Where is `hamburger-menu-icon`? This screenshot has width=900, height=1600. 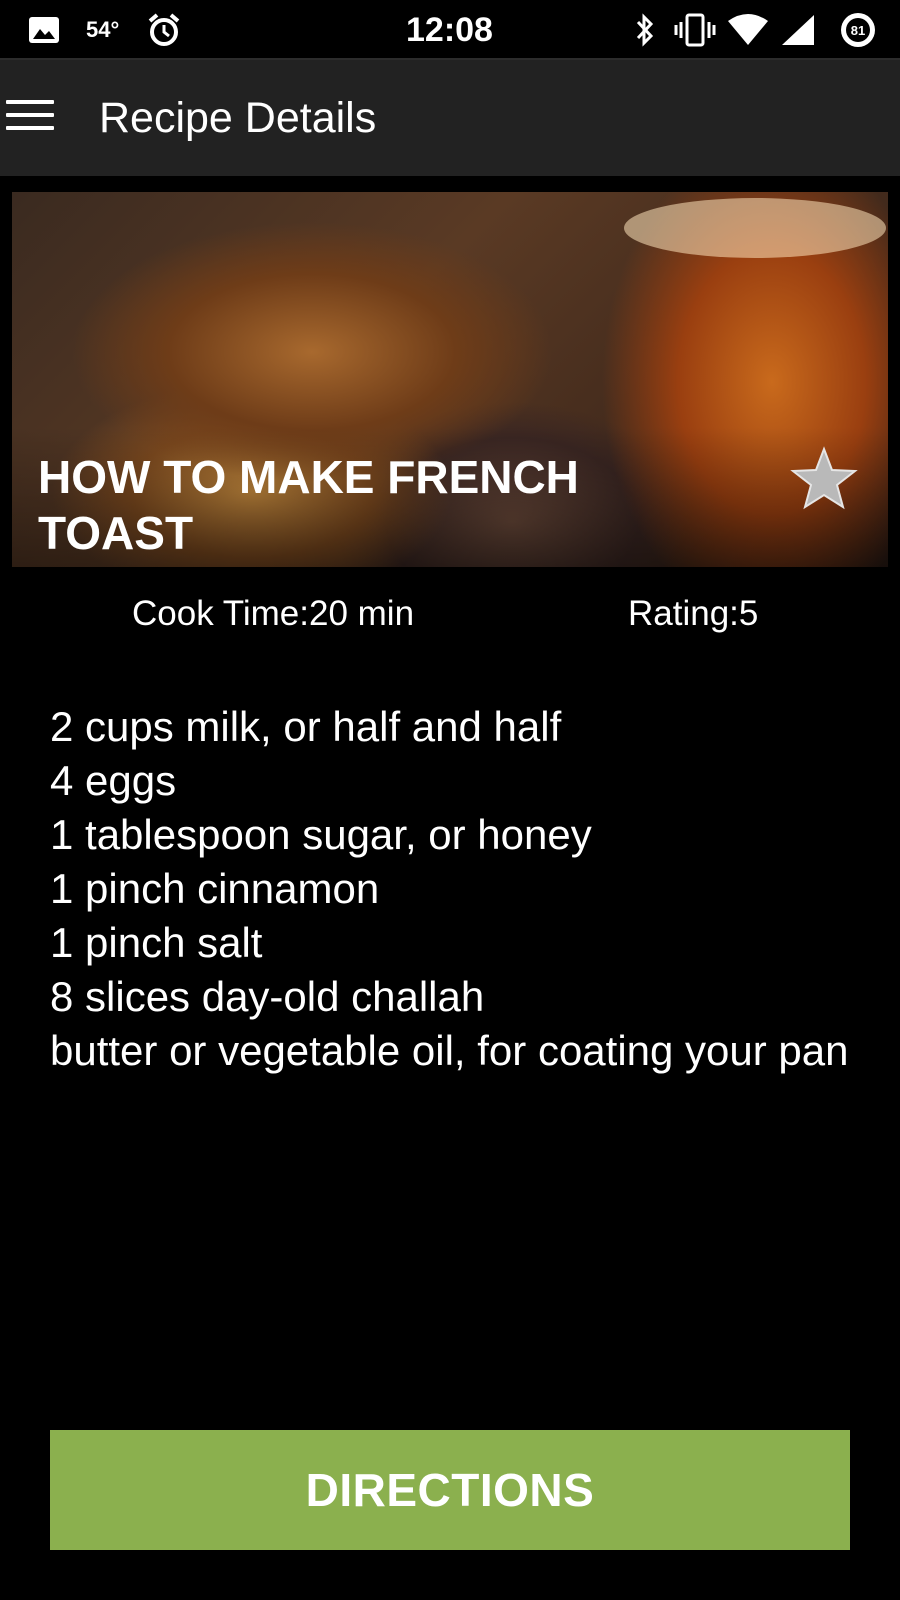
hamburger-menu-icon is located at coordinates (30, 118).